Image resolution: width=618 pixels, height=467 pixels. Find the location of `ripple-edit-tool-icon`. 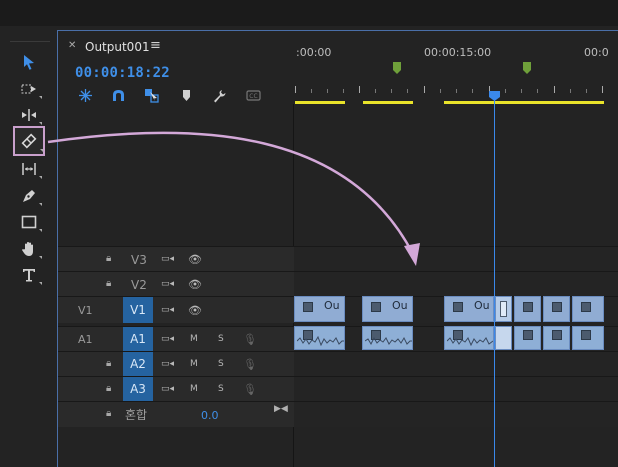

ripple-edit-tool-icon is located at coordinates (29, 115).